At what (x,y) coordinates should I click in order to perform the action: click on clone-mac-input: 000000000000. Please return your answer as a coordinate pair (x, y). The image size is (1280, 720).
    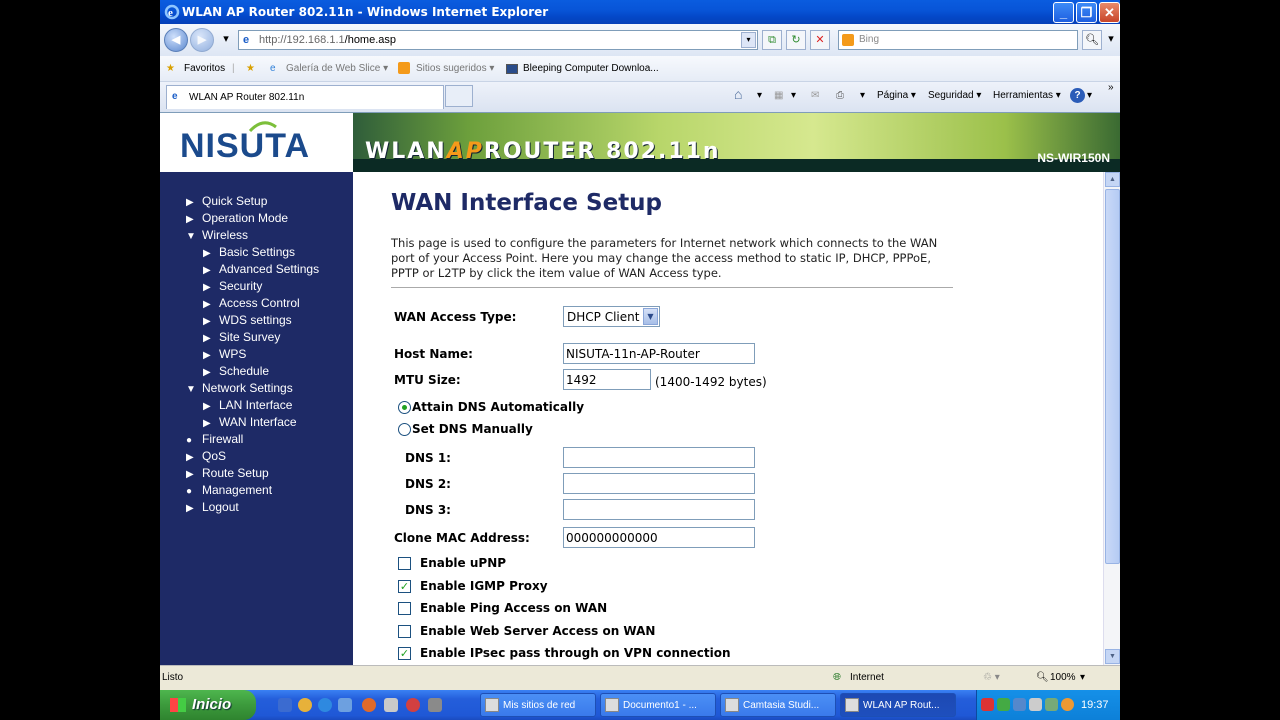
    Looking at the image, I should click on (659, 537).